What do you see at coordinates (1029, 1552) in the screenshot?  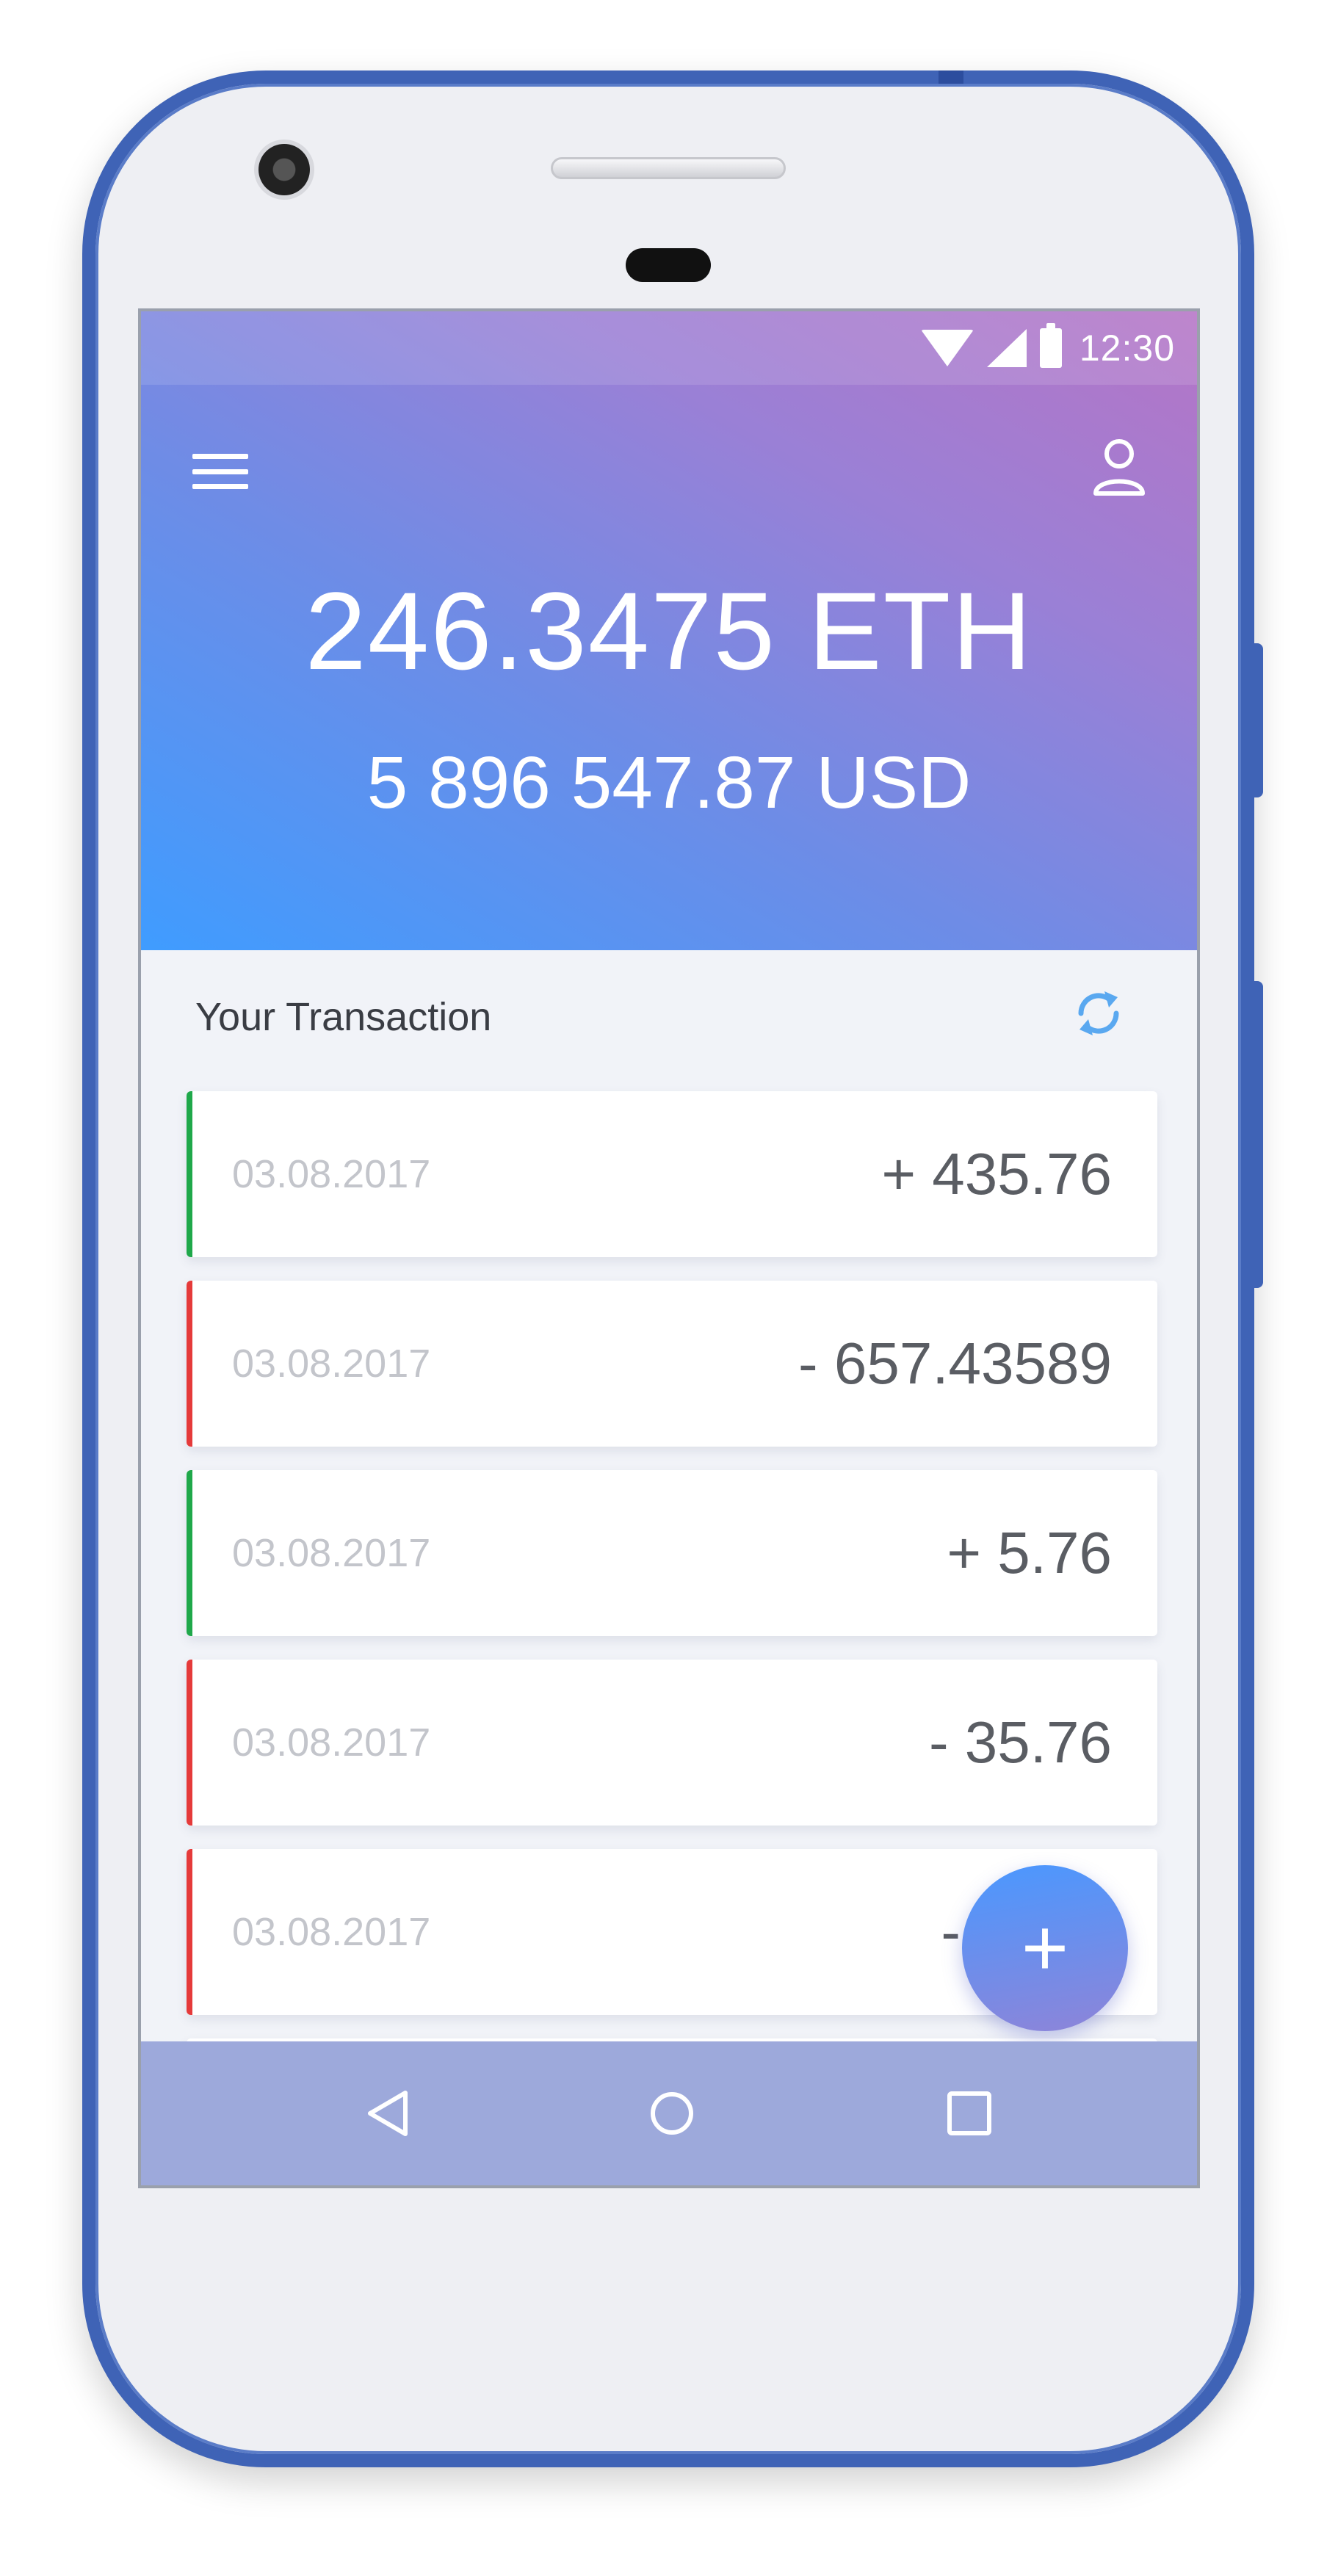 I see `transaction-amount: + 5.76` at bounding box center [1029, 1552].